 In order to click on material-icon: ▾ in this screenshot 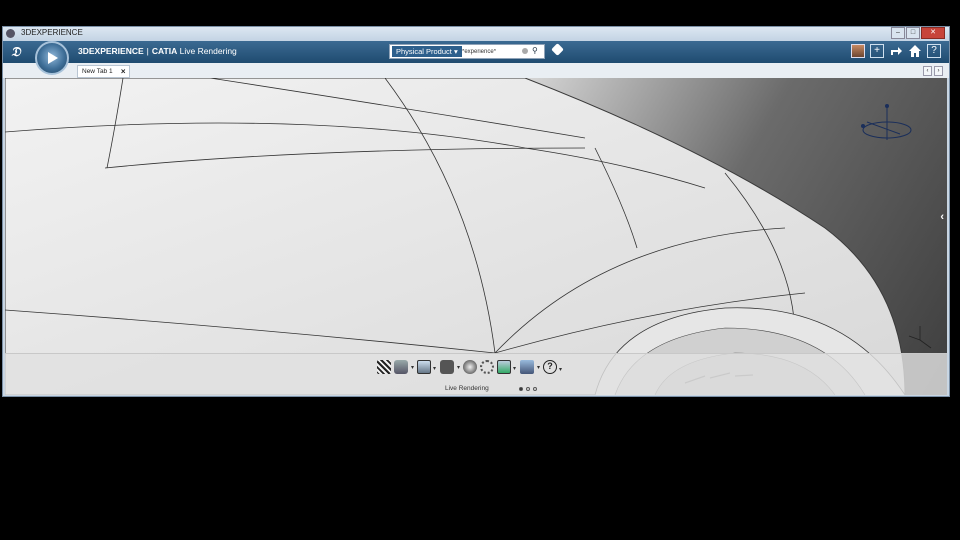, I will do `click(404, 367)`.